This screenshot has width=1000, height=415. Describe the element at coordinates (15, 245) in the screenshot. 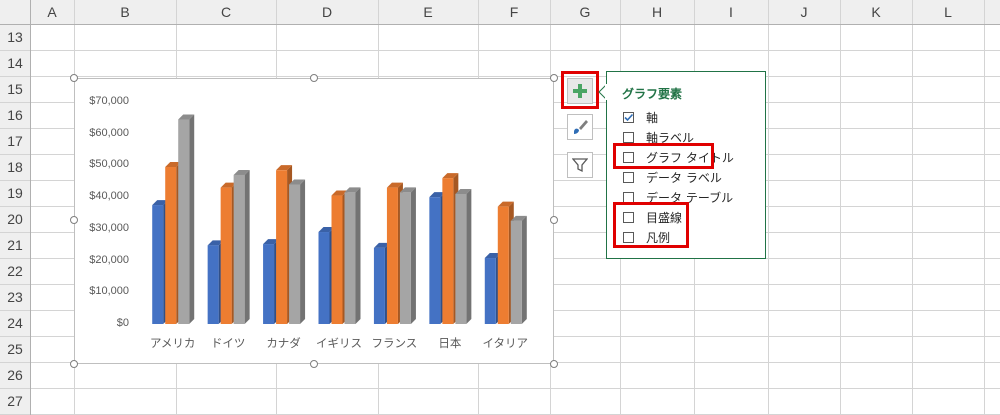

I see `row-header-21: 21` at that location.